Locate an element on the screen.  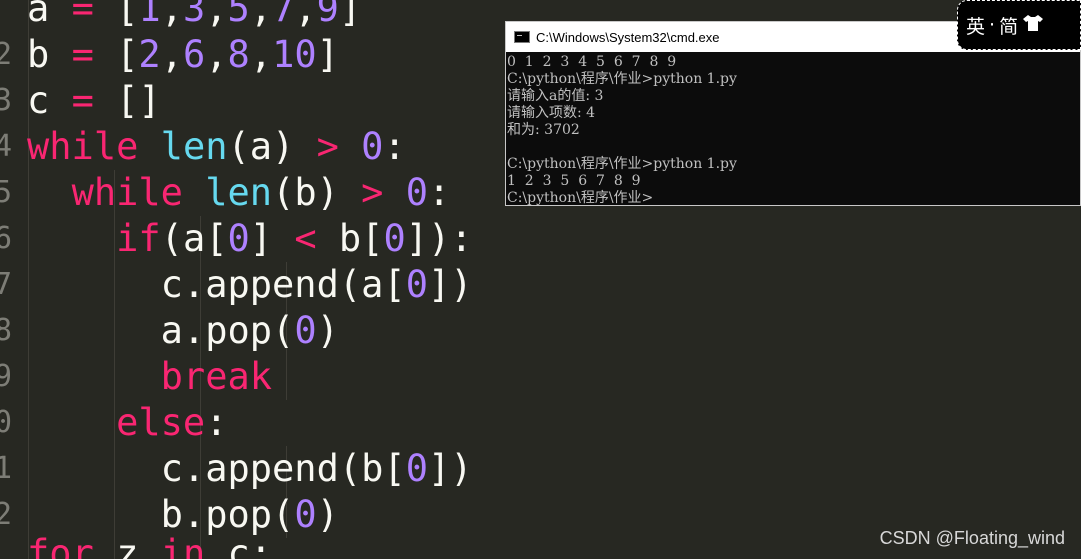
line-number: 4 is located at coordinates (6, 146).